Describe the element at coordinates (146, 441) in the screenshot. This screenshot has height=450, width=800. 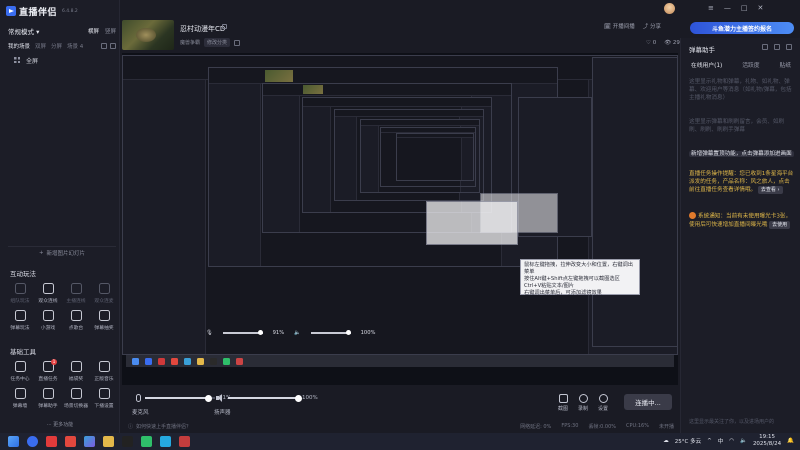
I see `wechat-icon` at that location.